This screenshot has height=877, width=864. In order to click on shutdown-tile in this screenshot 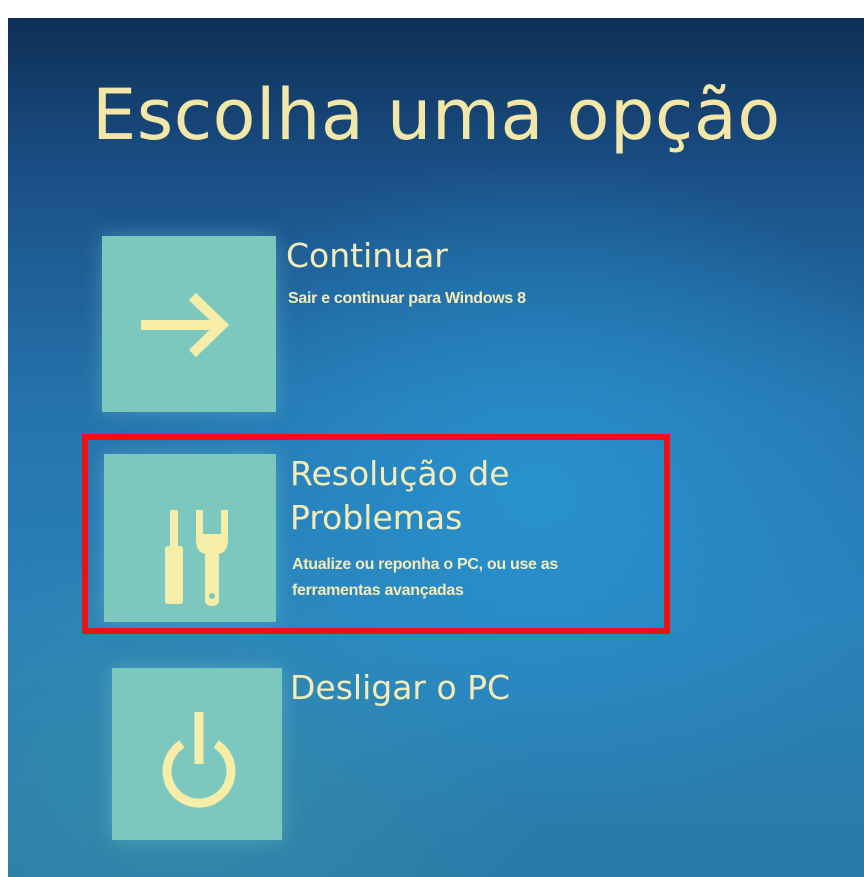, I will do `click(197, 754)`.